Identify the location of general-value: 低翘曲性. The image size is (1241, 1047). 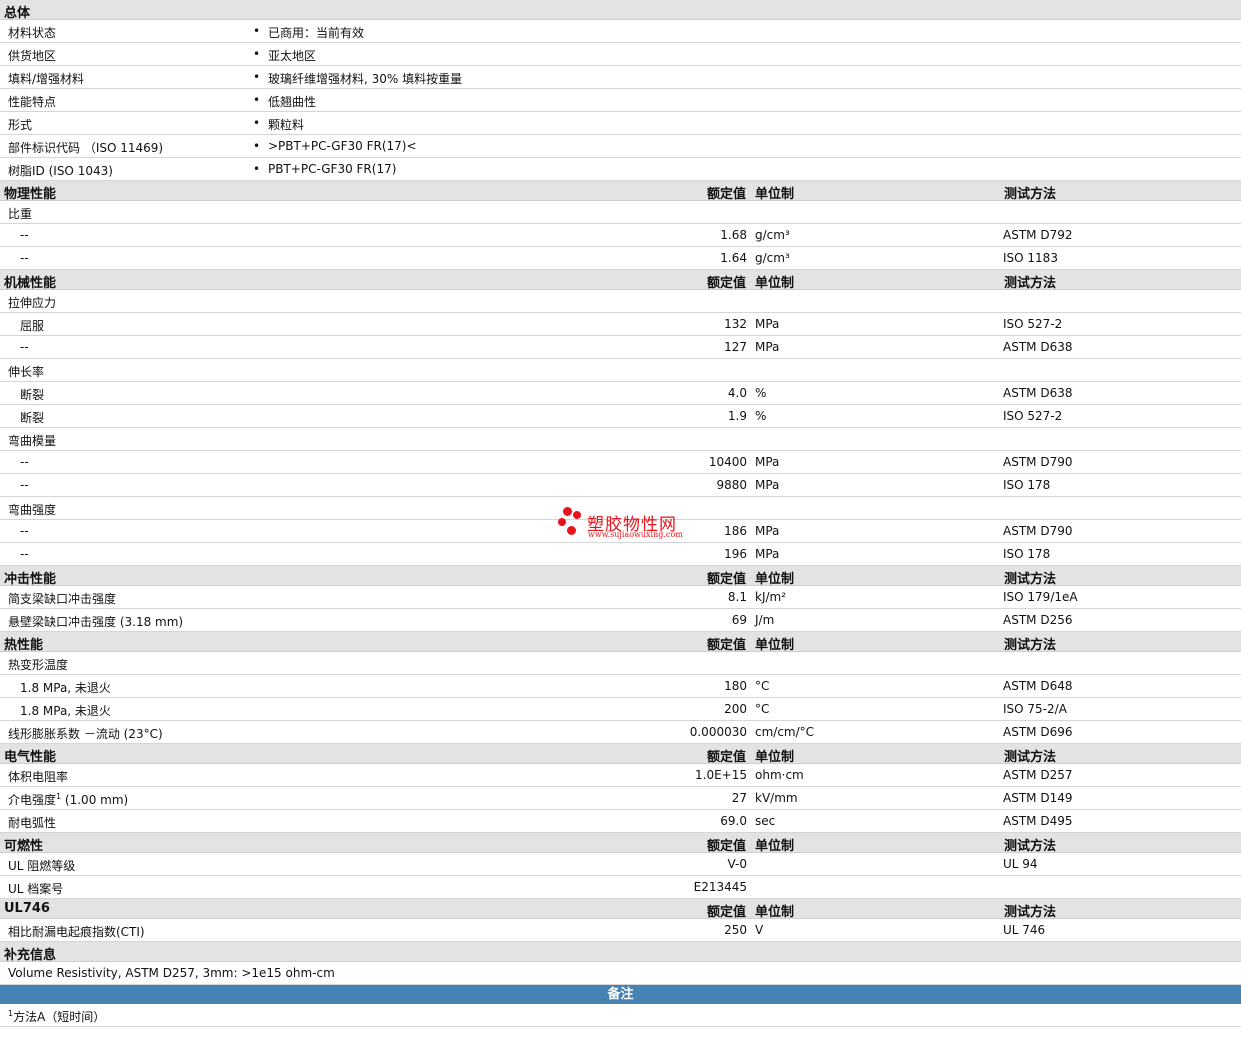
(292, 102).